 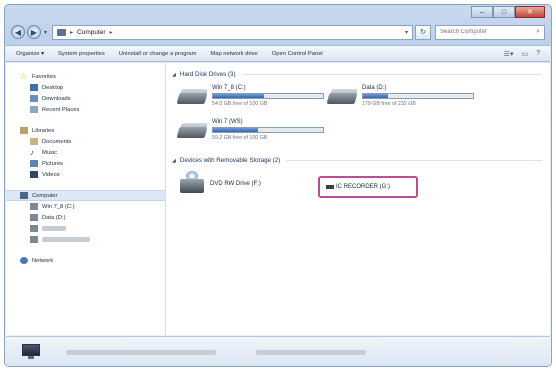 I want to click on drive-tile-d: Data (D:) 179 GB free of 232 GB, so click(x=400, y=96).